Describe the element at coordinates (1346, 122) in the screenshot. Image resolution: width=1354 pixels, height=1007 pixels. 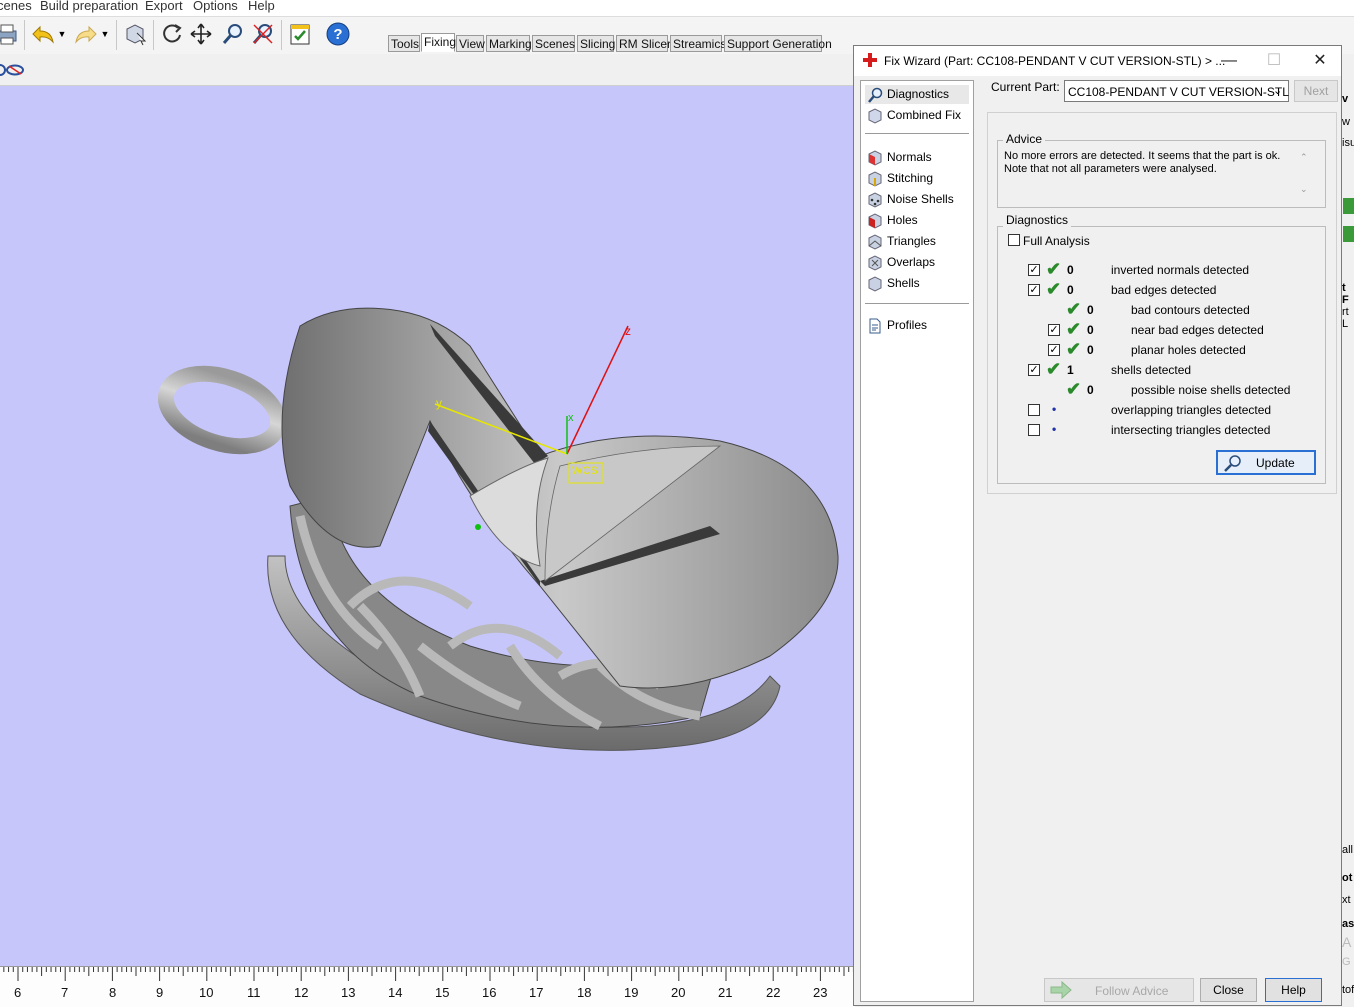
I see `panel-fragment: w` at that location.